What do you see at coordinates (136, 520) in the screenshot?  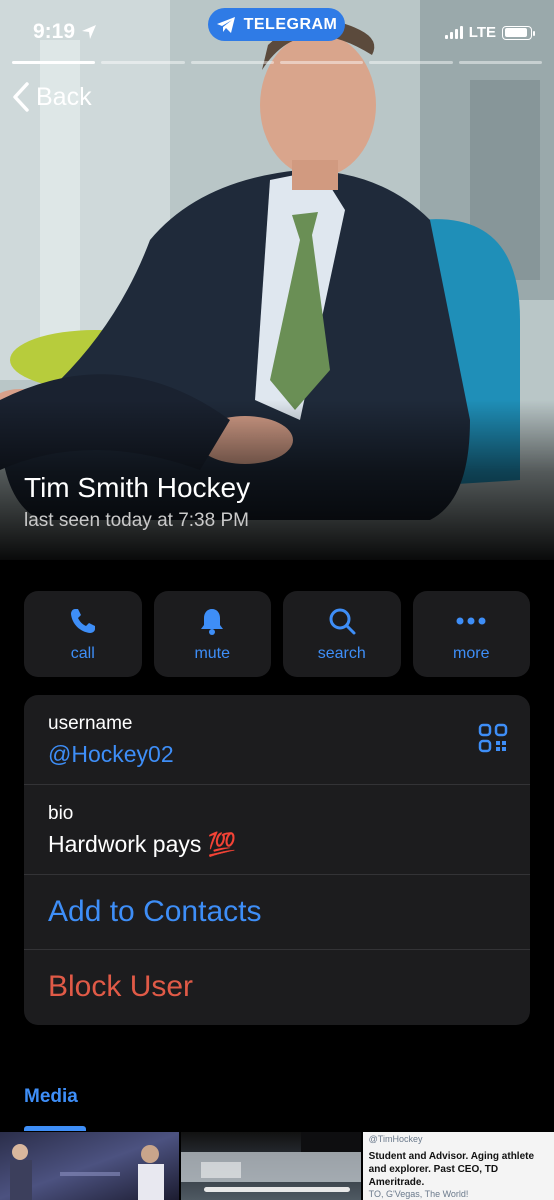 I see `last-seen-status: last seen today at 7:38 PM` at bounding box center [136, 520].